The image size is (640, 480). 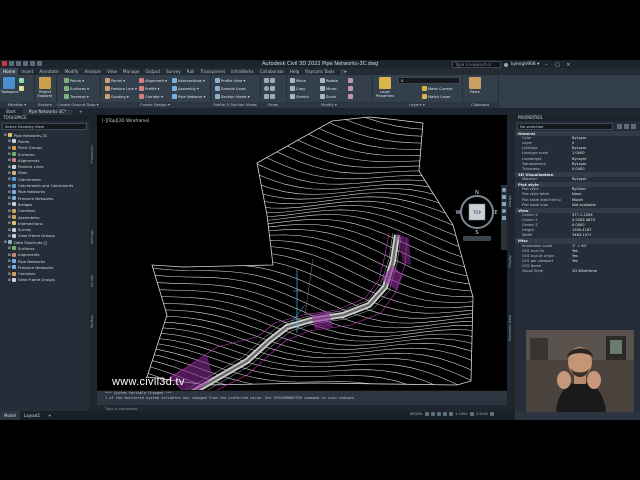 I want to click on redo-icon, so click(x=39, y=63).